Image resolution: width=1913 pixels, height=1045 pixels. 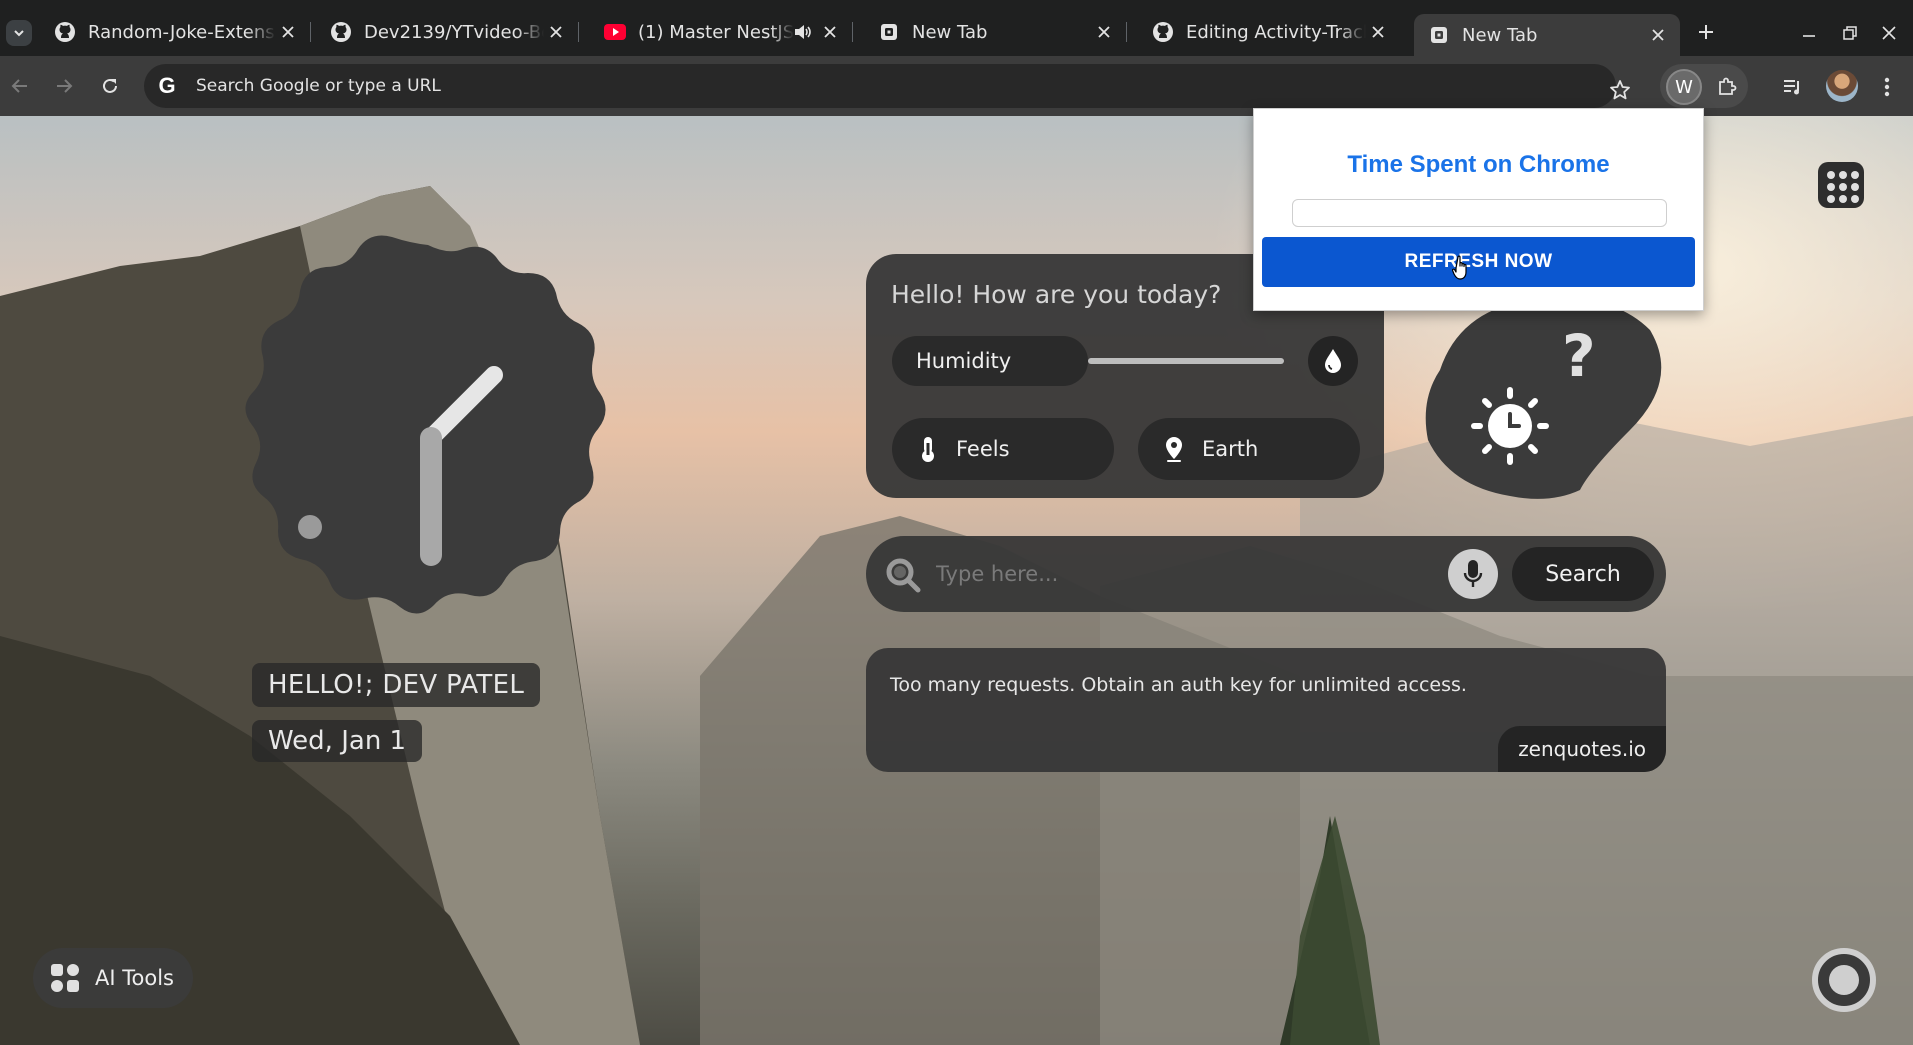 I want to click on media-queue-icon, so click(x=1791, y=87).